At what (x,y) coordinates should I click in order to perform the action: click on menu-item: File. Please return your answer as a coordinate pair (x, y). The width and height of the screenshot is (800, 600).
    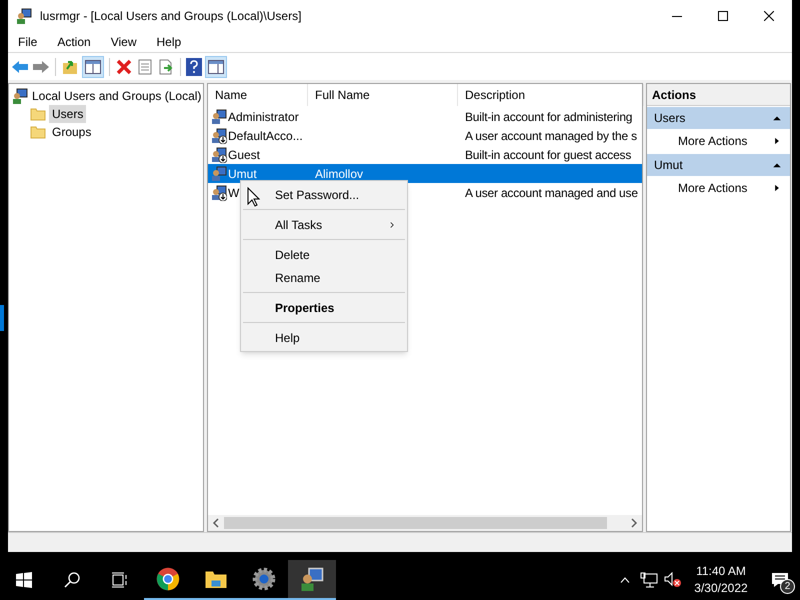
    Looking at the image, I should click on (28, 42).